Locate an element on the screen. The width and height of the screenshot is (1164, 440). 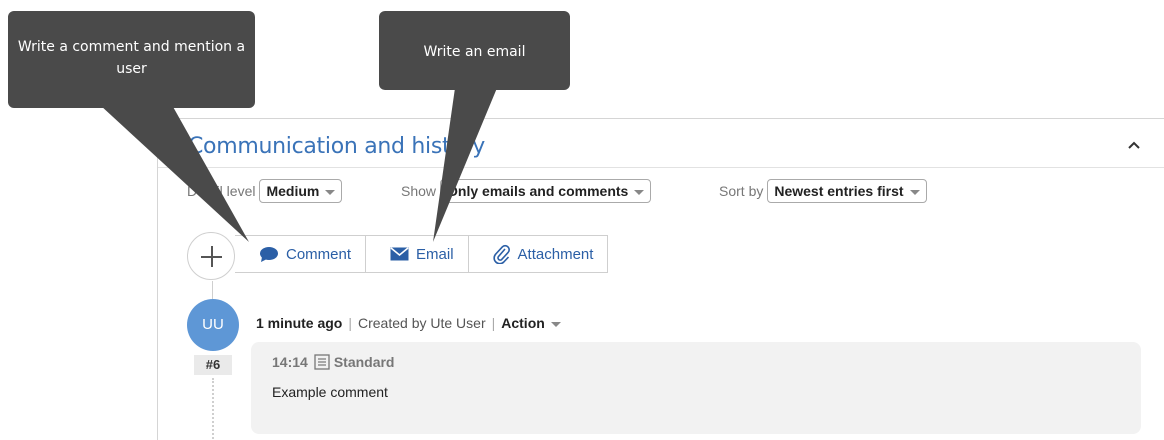
timeline-dotted-connector is located at coordinates (213, 408).